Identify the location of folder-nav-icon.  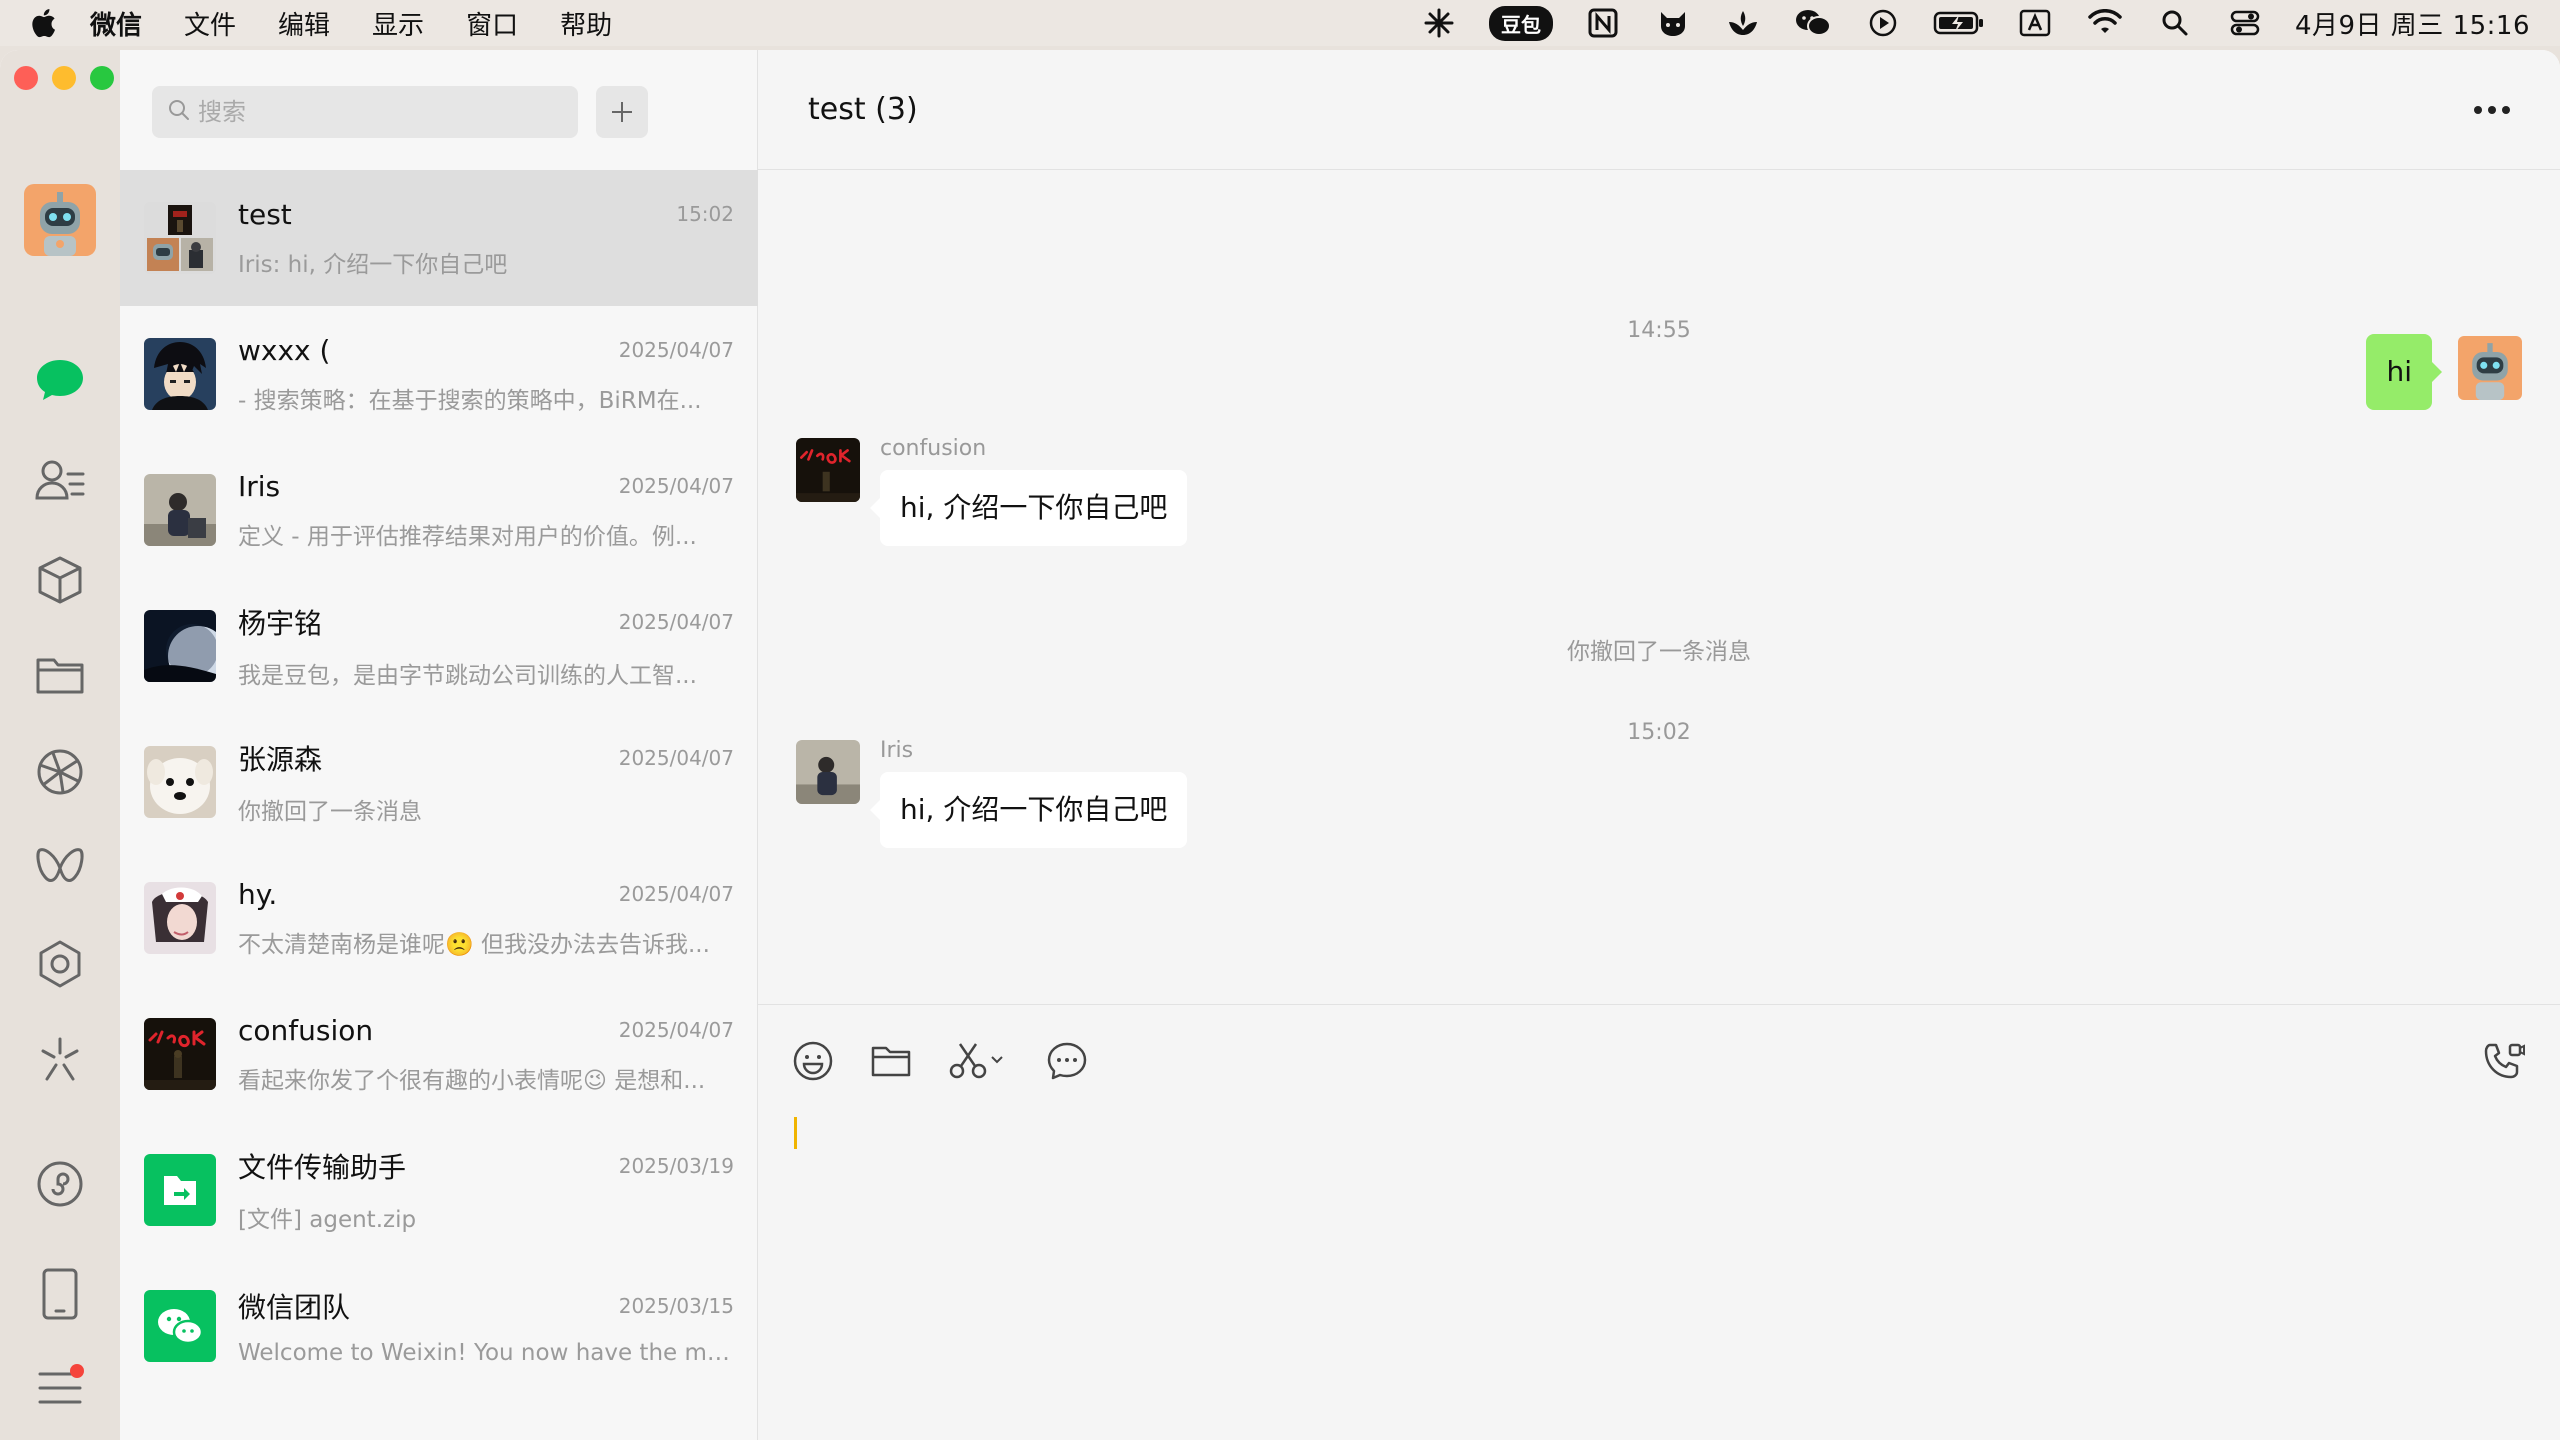
(60, 674).